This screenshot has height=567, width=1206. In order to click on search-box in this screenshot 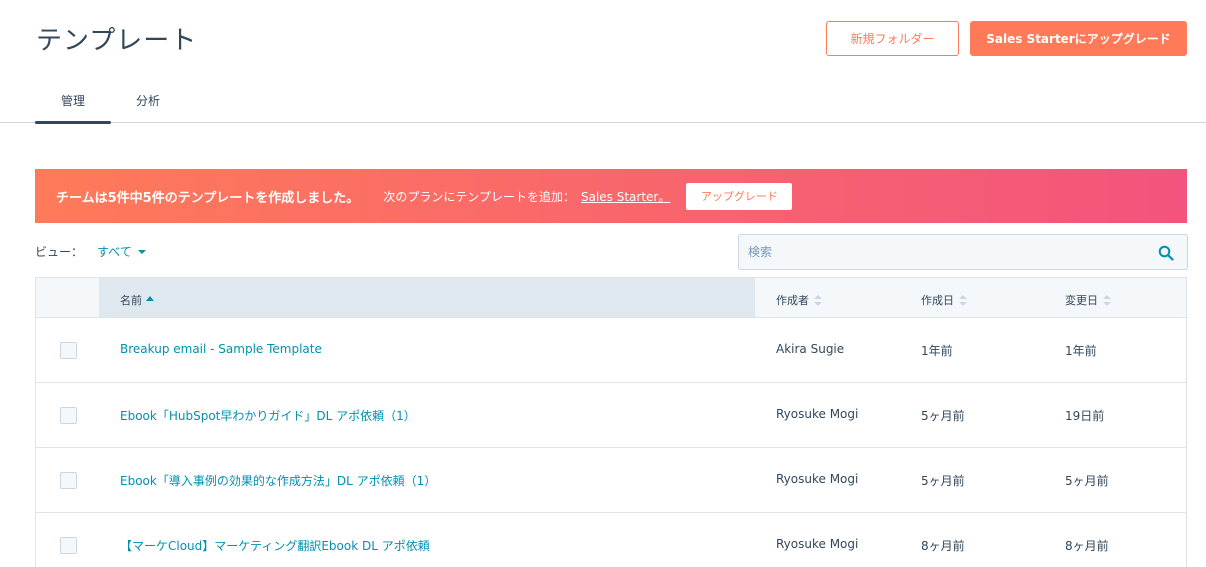, I will do `click(963, 252)`.